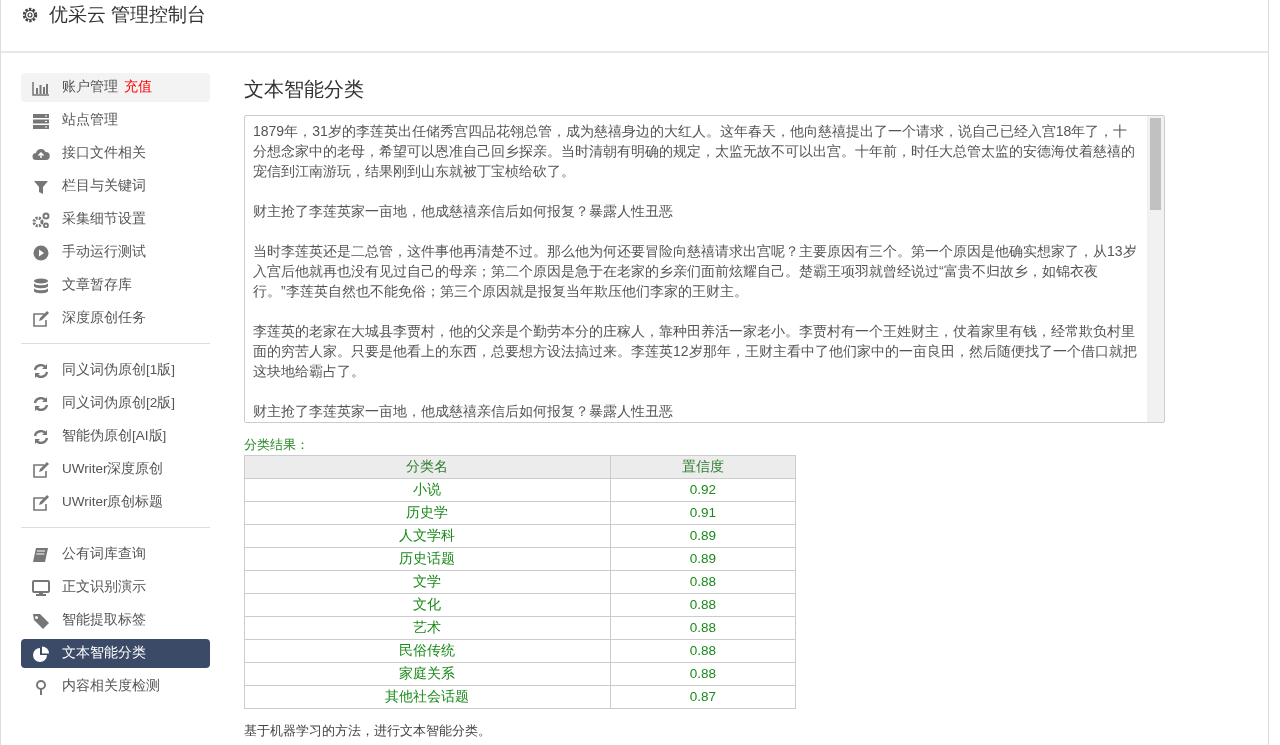 The image size is (1280, 745). Describe the element at coordinates (115, 318) in the screenshot. I see `sidebar-item: 深度原创任务` at that location.